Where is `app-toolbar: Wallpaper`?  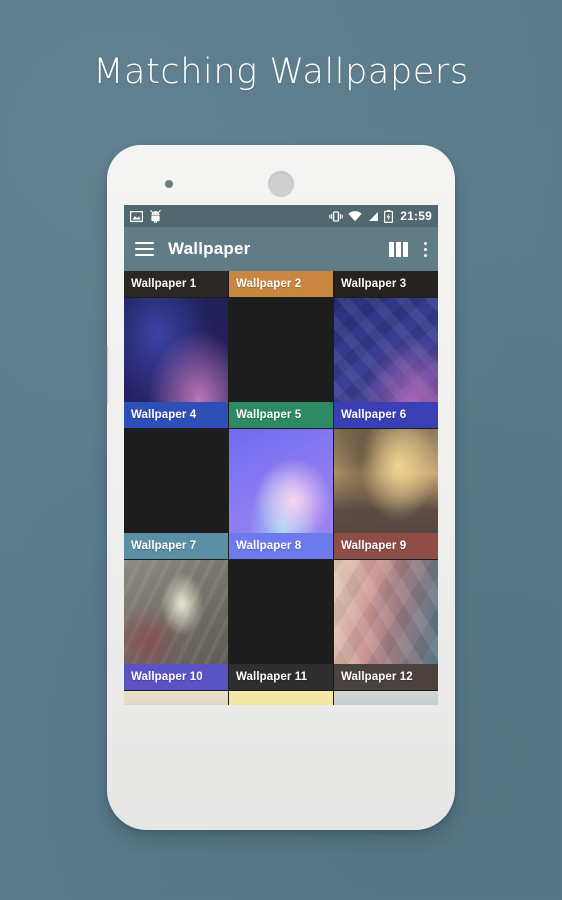
app-toolbar: Wallpaper is located at coordinates (281, 249).